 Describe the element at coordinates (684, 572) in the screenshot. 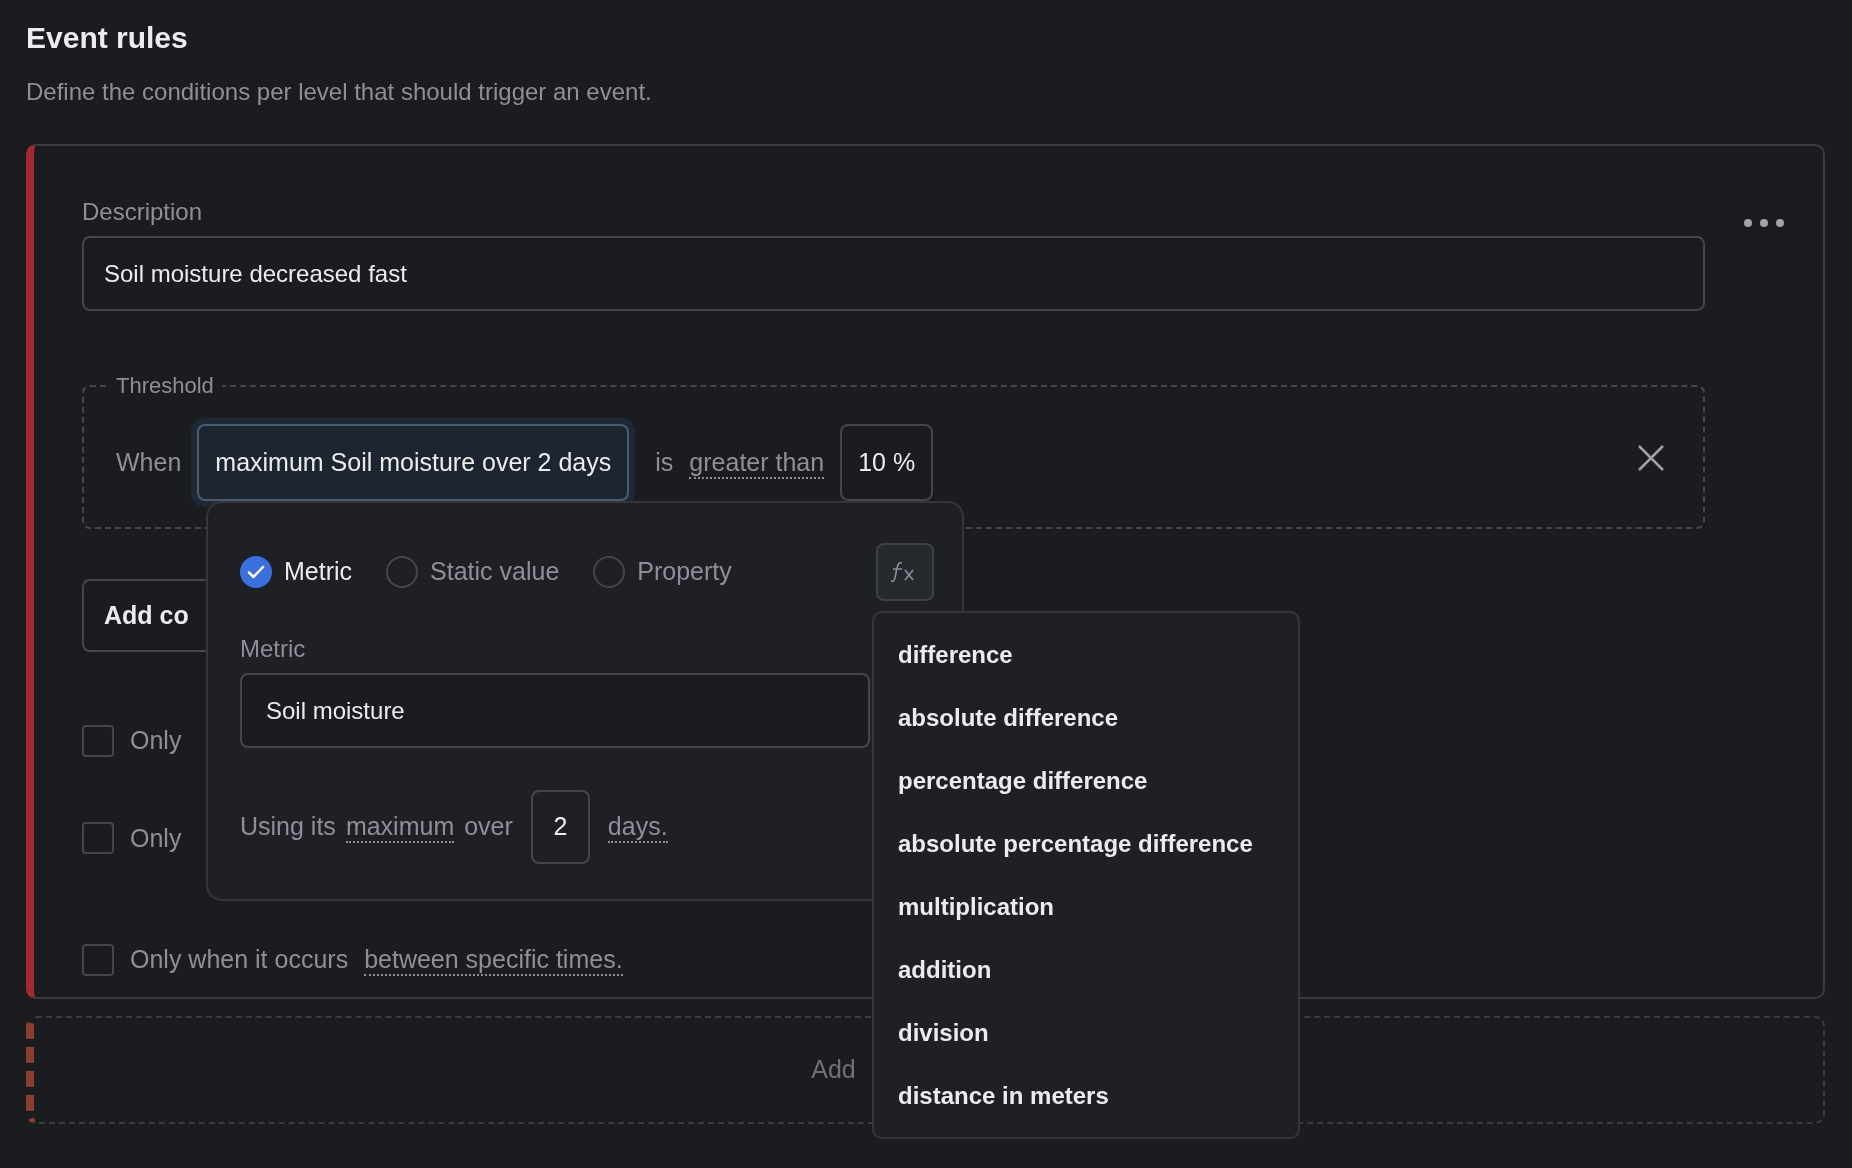

I see `radio-label: Property` at that location.